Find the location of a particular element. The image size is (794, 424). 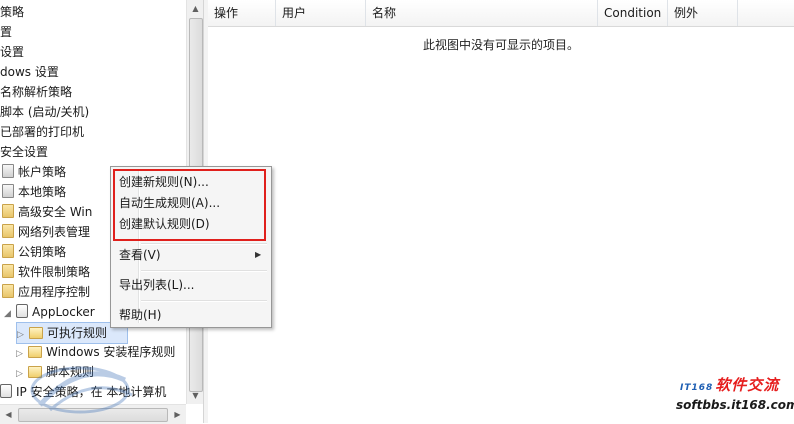

tree-item: 脚本 (启动/关机) is located at coordinates (44, 112).